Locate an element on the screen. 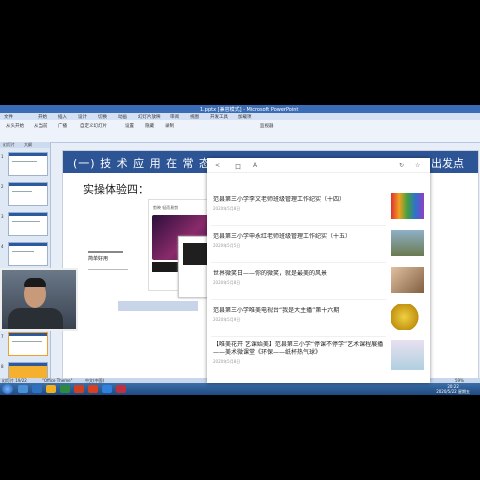  slides-pane: 幻灯片 大纲 1 2 3 4 5 6 7 8 is located at coordinates (25, 264).